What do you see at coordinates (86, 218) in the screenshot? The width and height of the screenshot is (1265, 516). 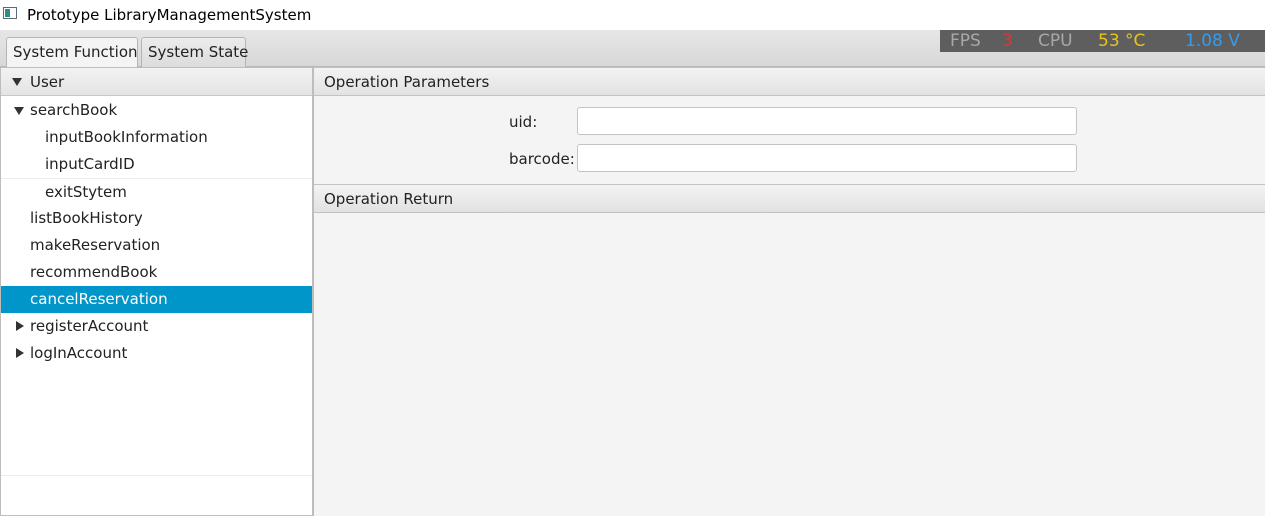 I see `tree-item-label: listBookHistory` at bounding box center [86, 218].